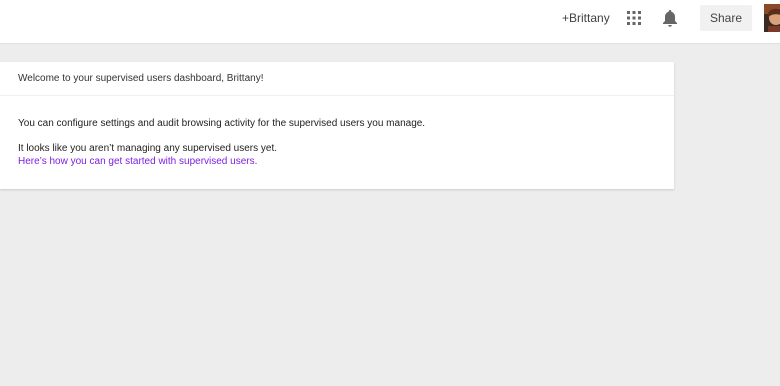 The image size is (780, 386). Describe the element at coordinates (586, 18) in the screenshot. I see `profile-link: +Brittany` at that location.